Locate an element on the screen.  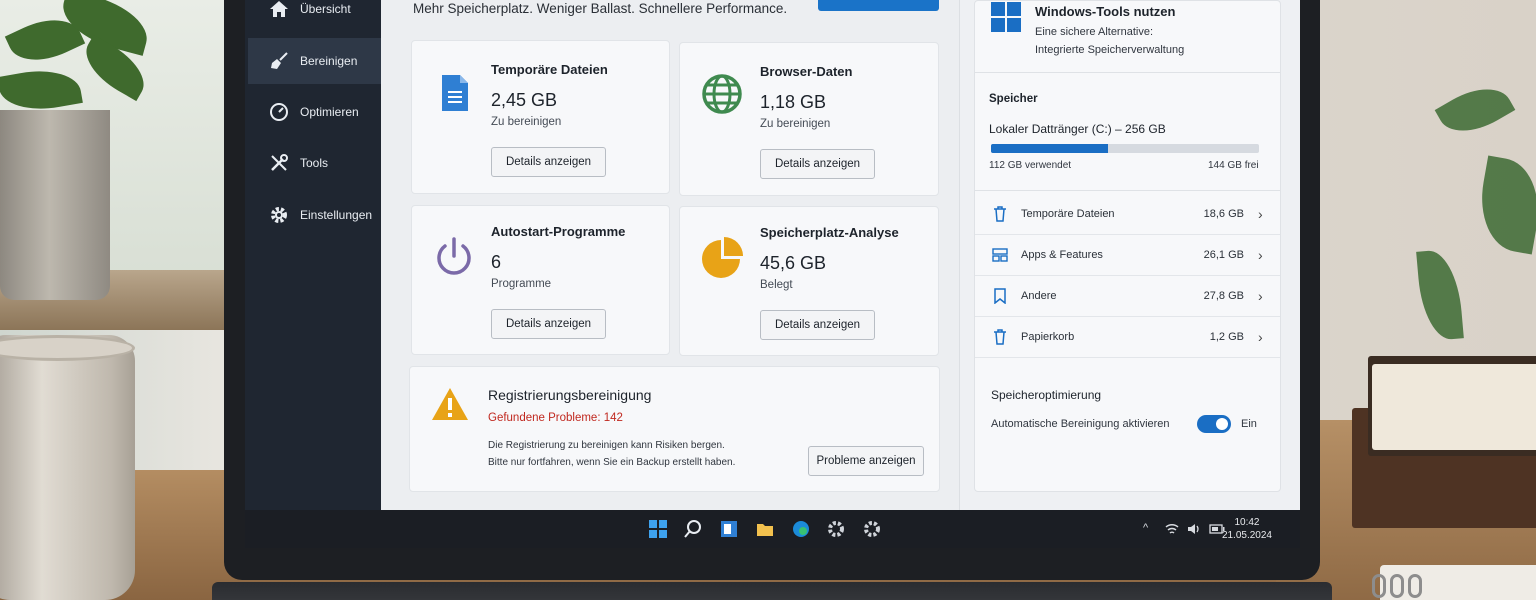
card-title: Speicherplatz-Analyse is located at coordinates (829, 232).